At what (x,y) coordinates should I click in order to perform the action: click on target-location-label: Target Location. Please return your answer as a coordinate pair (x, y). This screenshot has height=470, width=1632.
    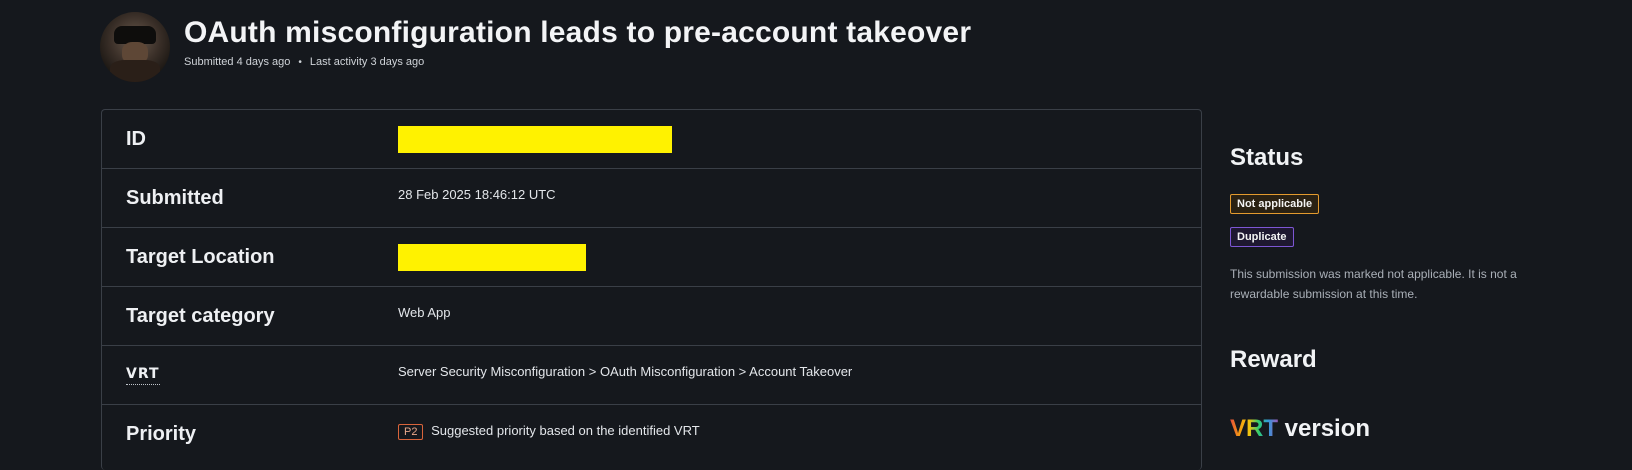
    Looking at the image, I should click on (200, 256).